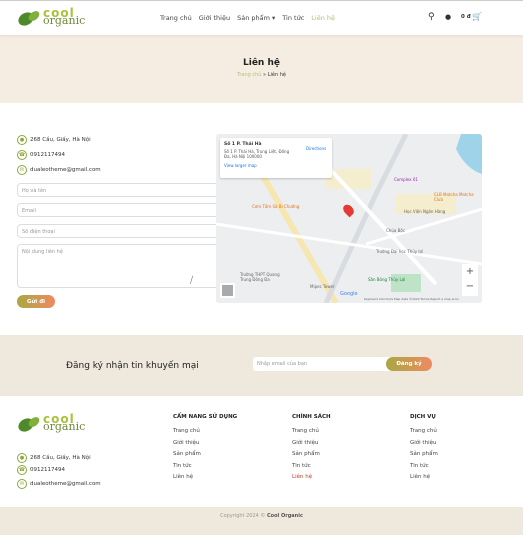 The image size is (523, 535). I want to click on resize-handle-icon: ⧸, so click(191, 281).